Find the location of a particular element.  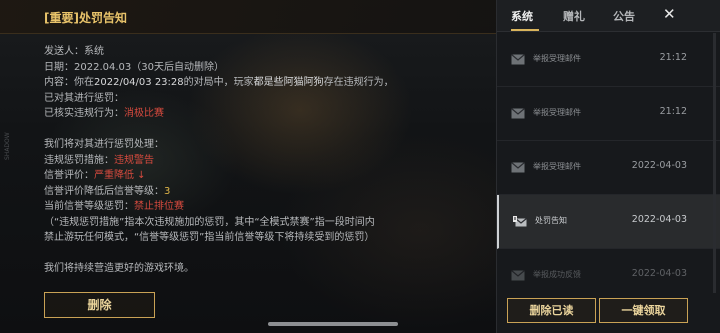

match-time: 2022/04/03 23:28 is located at coordinates (139, 82).